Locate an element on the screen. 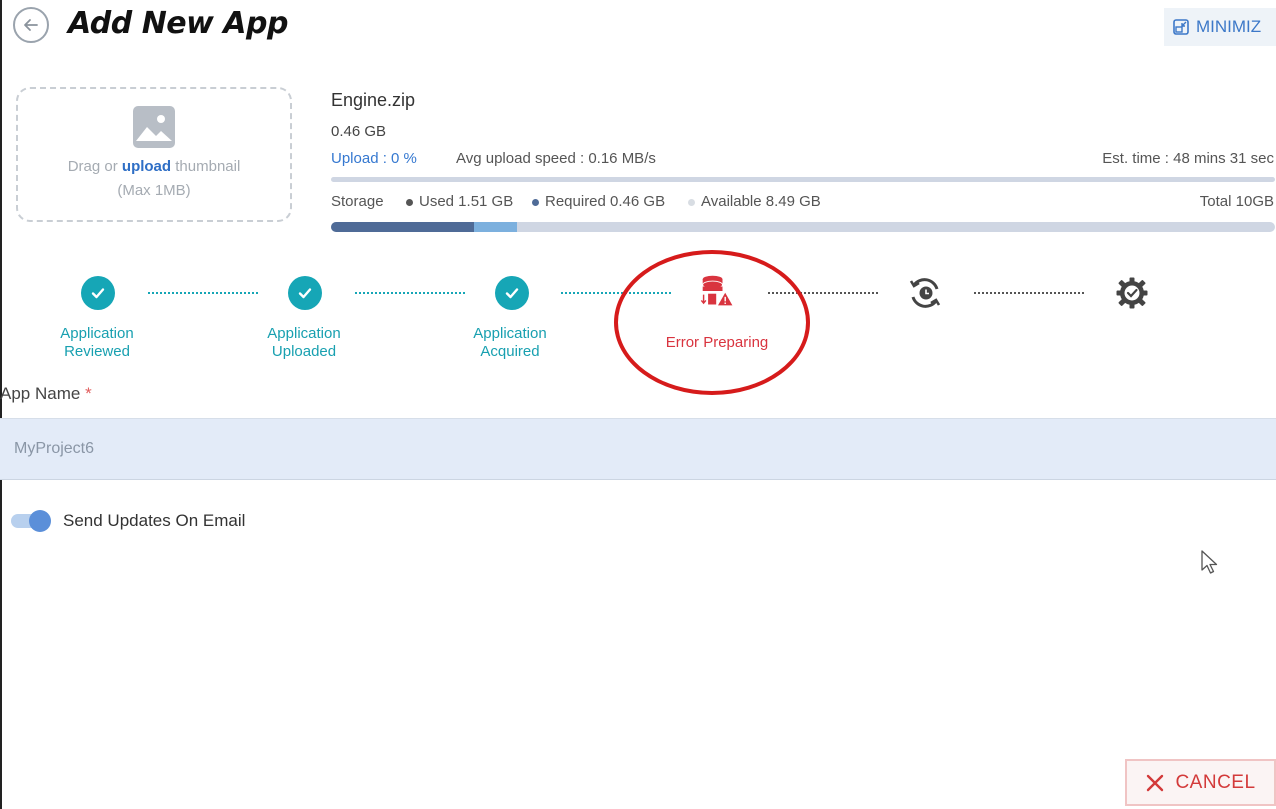 This screenshot has height=809, width=1276. storage-required-legend: Required 0.46 GB is located at coordinates (598, 202).